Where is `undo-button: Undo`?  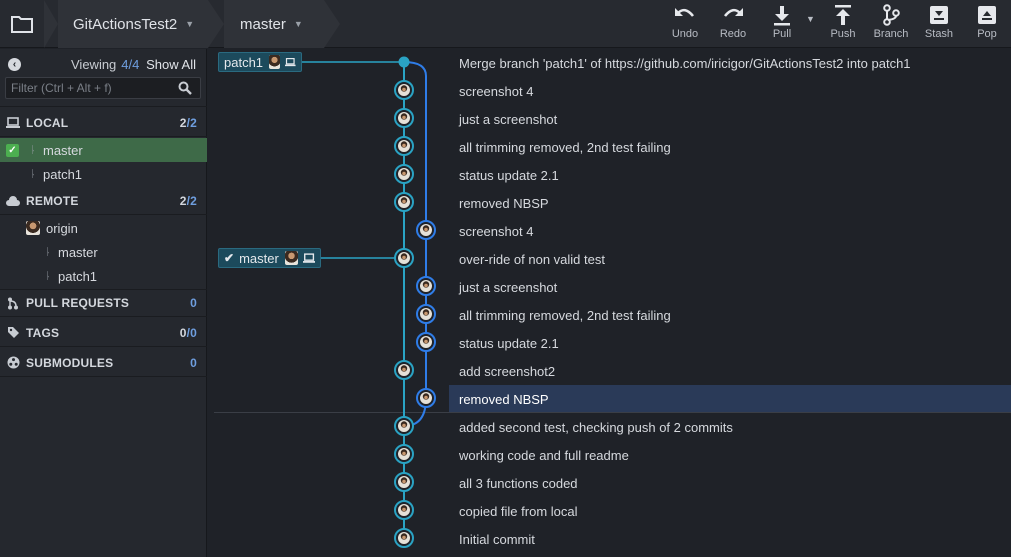
undo-button: Undo is located at coordinates (685, 25).